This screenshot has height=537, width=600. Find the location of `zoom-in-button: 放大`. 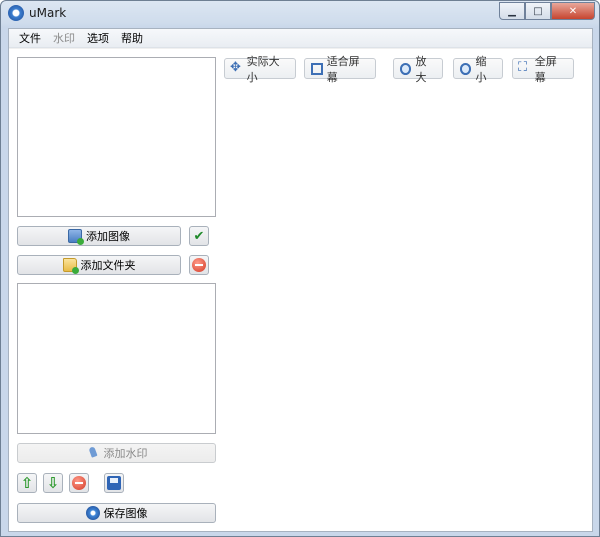

zoom-in-button: 放大 is located at coordinates (418, 69).